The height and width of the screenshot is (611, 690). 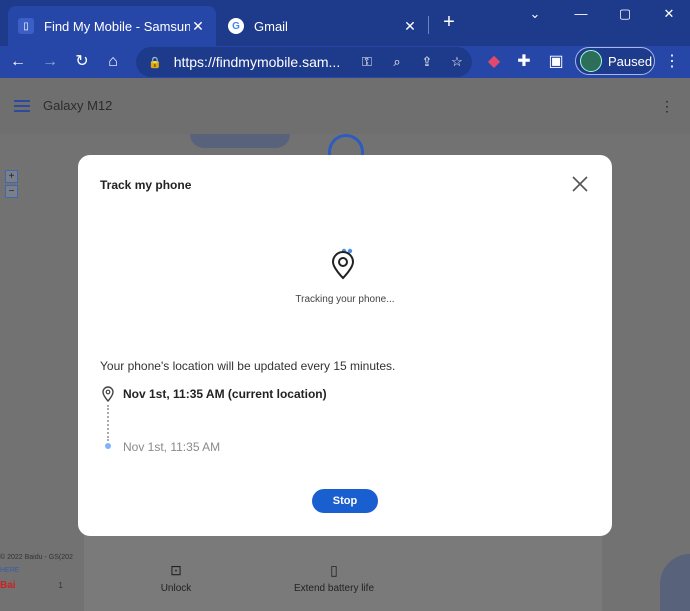 I want to click on tab-find-my-mobile: ▯ Find My Mobile - Samsung ✕, so click(x=112, y=26).